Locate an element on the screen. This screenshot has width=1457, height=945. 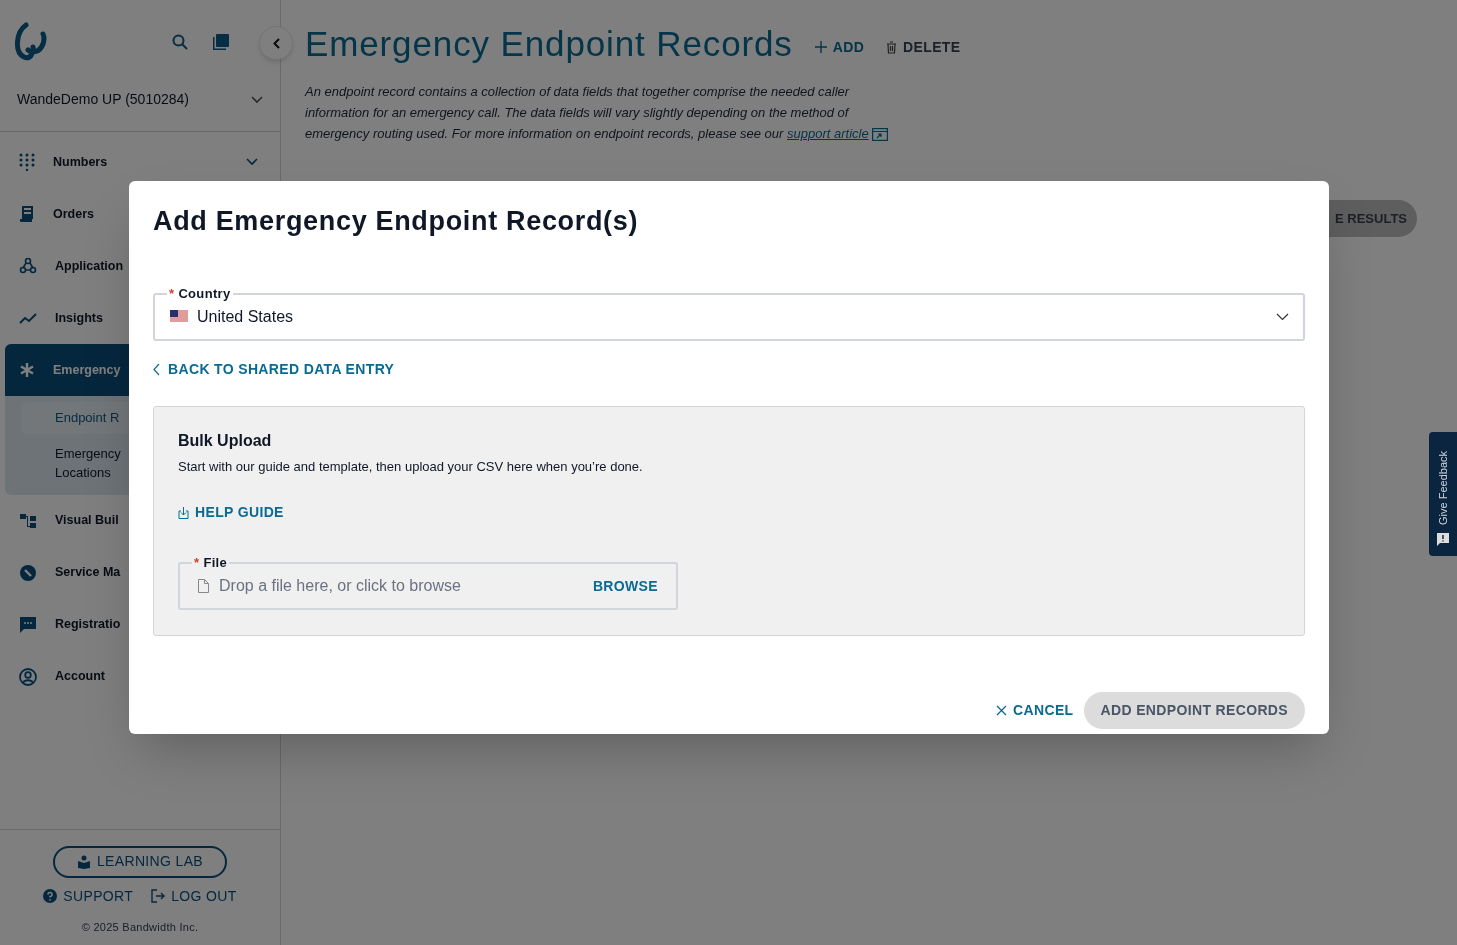
add-endpoint-records-button: ADD ENDPOINT RECORDS is located at coordinates (1194, 710).